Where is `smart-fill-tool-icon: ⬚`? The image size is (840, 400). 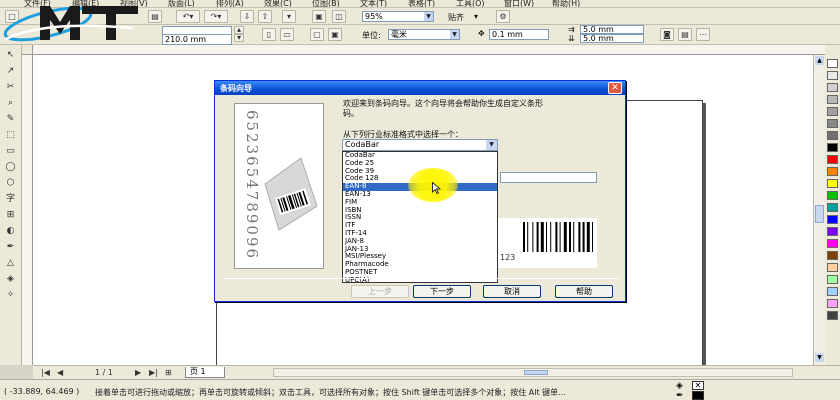 smart-fill-tool-icon: ⬚ is located at coordinates (10, 135).